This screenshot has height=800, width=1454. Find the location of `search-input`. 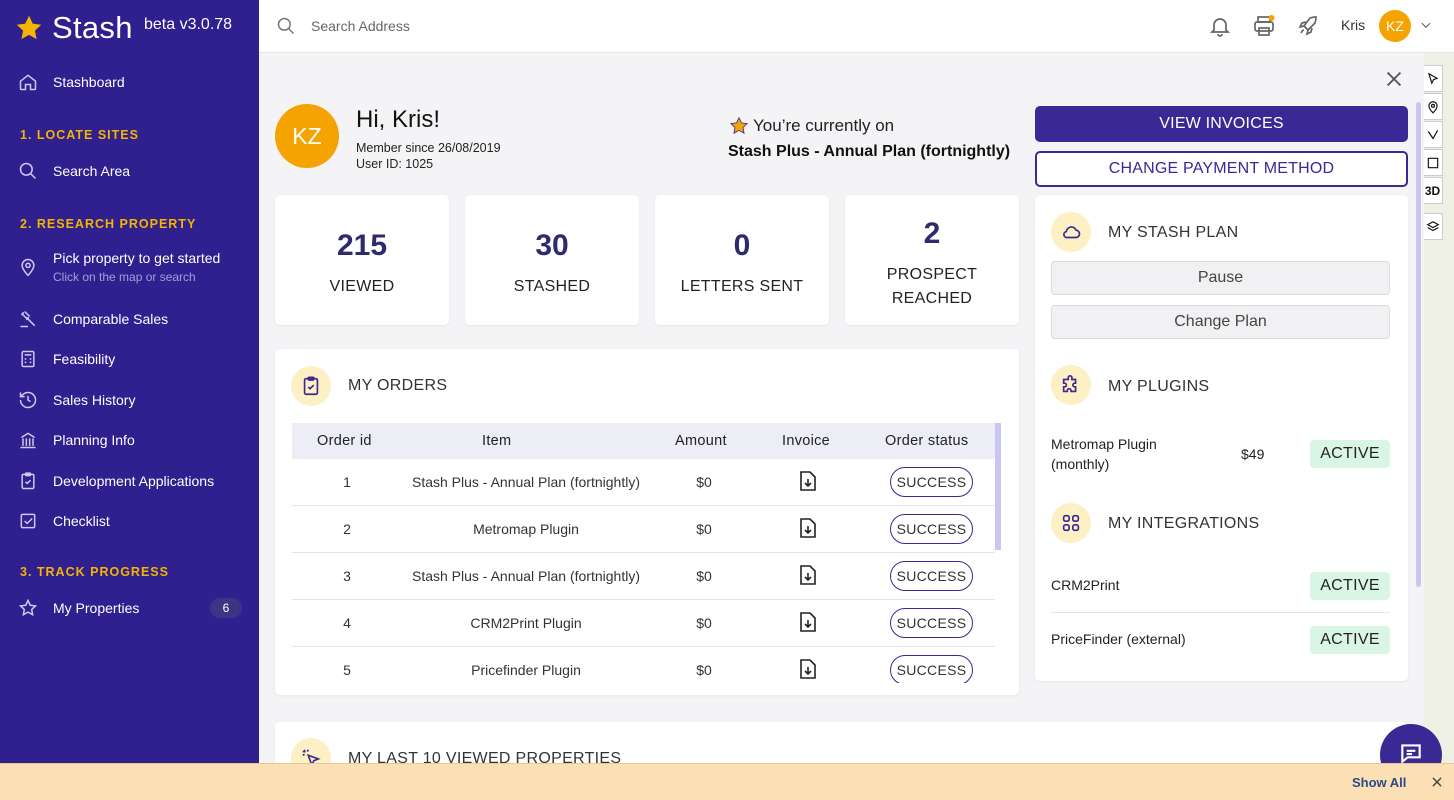

search-input is located at coordinates (511, 26).